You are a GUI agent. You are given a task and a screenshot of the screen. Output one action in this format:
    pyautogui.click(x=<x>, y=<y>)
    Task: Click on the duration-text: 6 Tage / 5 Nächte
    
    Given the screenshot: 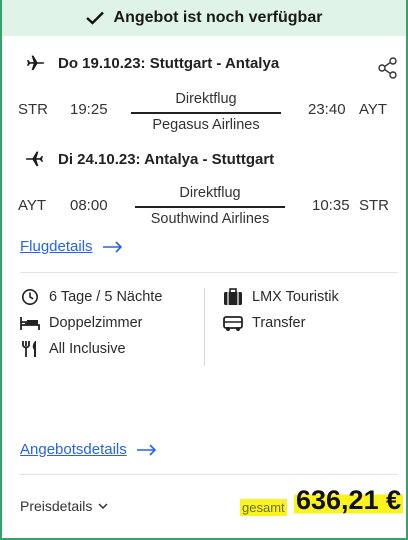 What is the action you would take?
    pyautogui.click(x=106, y=297)
    